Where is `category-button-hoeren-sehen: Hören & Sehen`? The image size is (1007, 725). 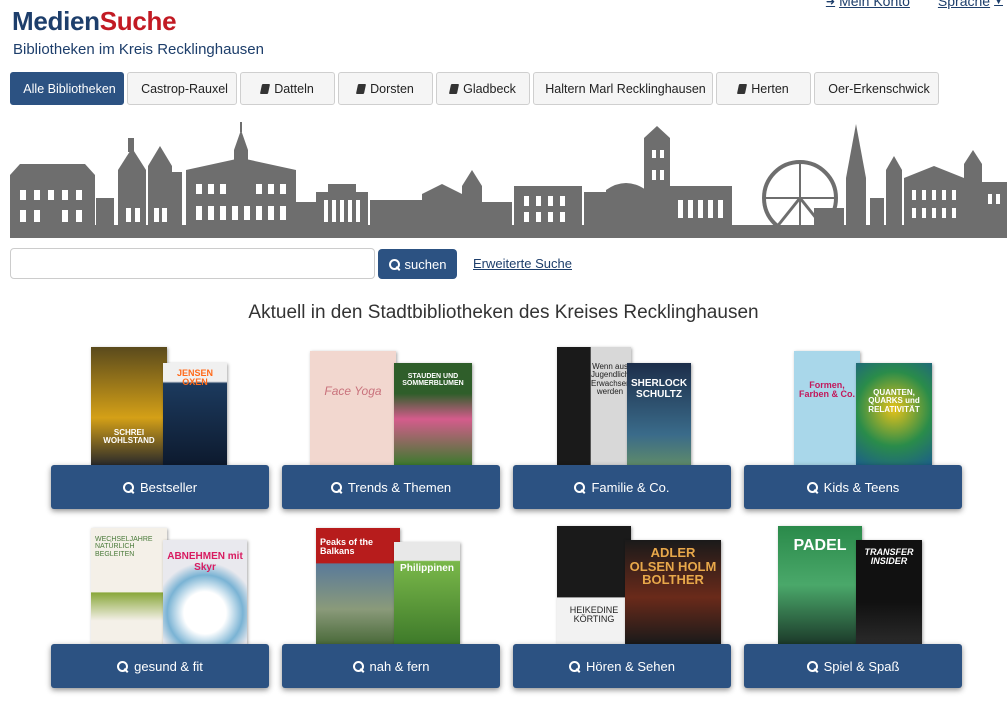 category-button-hoeren-sehen: Hören & Sehen is located at coordinates (622, 666).